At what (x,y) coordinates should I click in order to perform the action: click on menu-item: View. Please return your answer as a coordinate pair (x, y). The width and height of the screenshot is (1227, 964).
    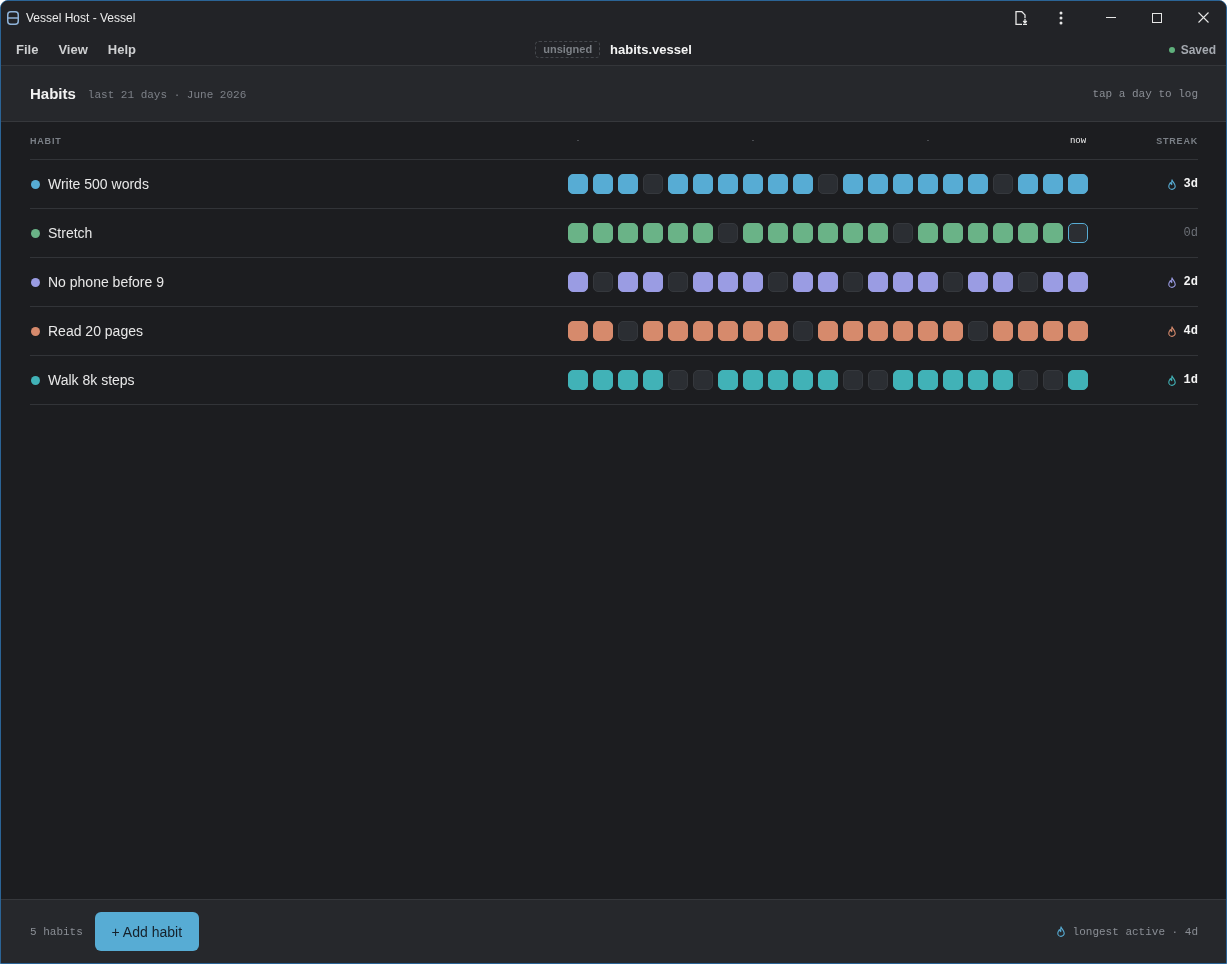
    Looking at the image, I should click on (73, 49).